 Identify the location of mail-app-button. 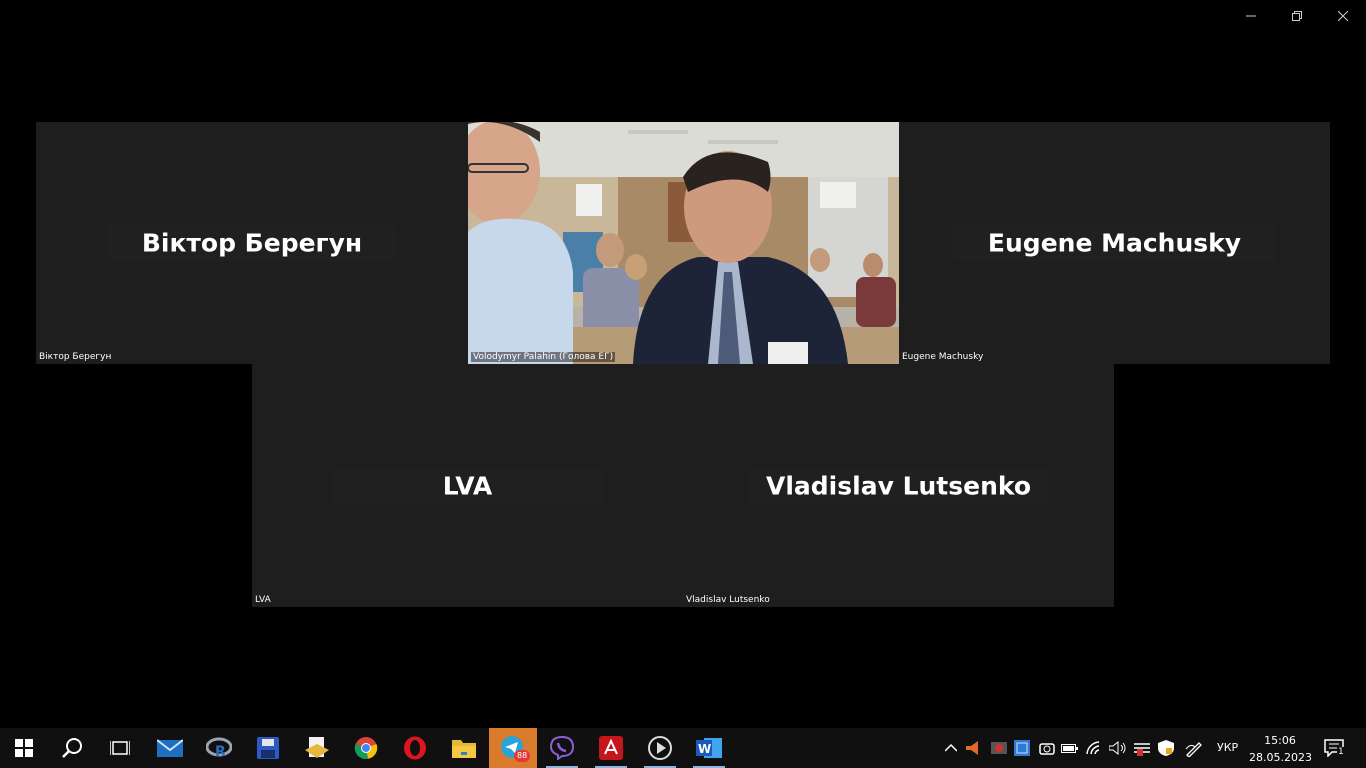
(170, 748).